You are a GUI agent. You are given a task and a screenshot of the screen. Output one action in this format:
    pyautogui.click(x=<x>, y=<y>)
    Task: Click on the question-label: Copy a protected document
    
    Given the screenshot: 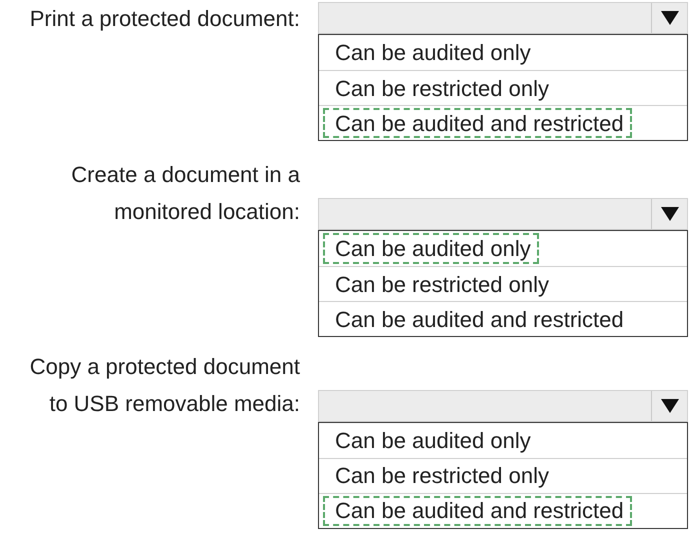 What is the action you would take?
    pyautogui.click(x=165, y=366)
    